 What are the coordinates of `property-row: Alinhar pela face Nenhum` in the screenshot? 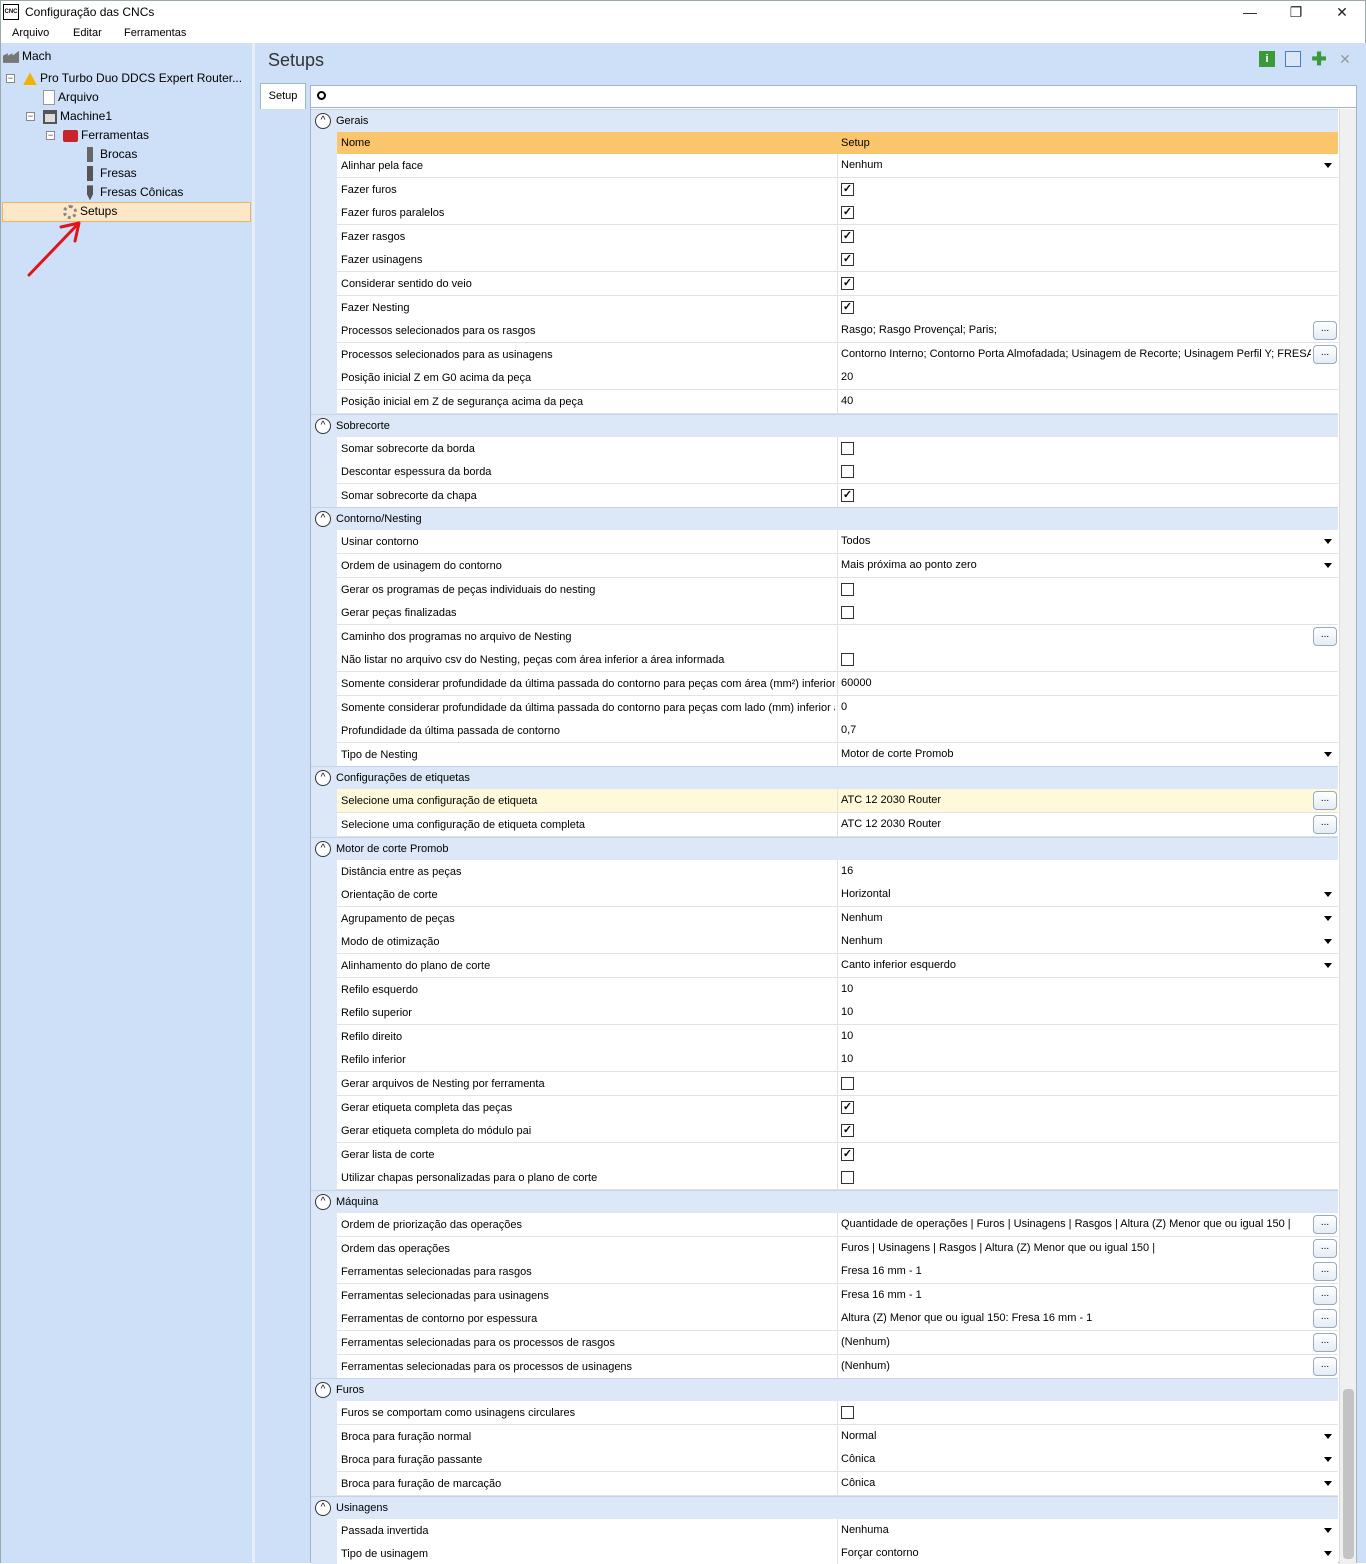 It's located at (837, 166).